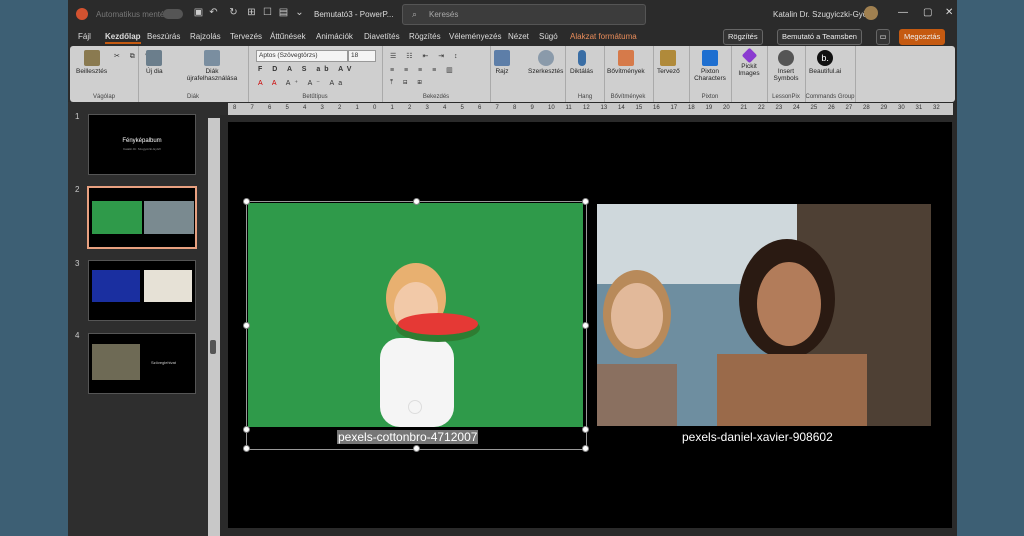 The height and width of the screenshot is (536, 1024). I want to click on insert-symbols-button: Insert Symbols, so click(786, 66).